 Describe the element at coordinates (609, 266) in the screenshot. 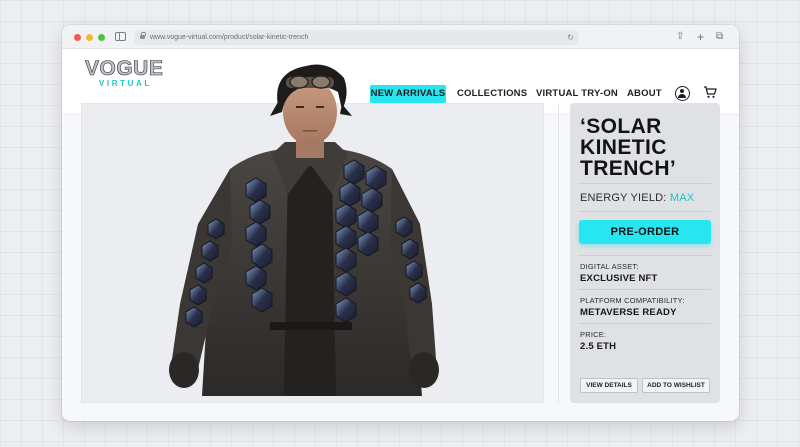

I see `spec-label-digital-asset: DIGITAL ASSET:` at that location.